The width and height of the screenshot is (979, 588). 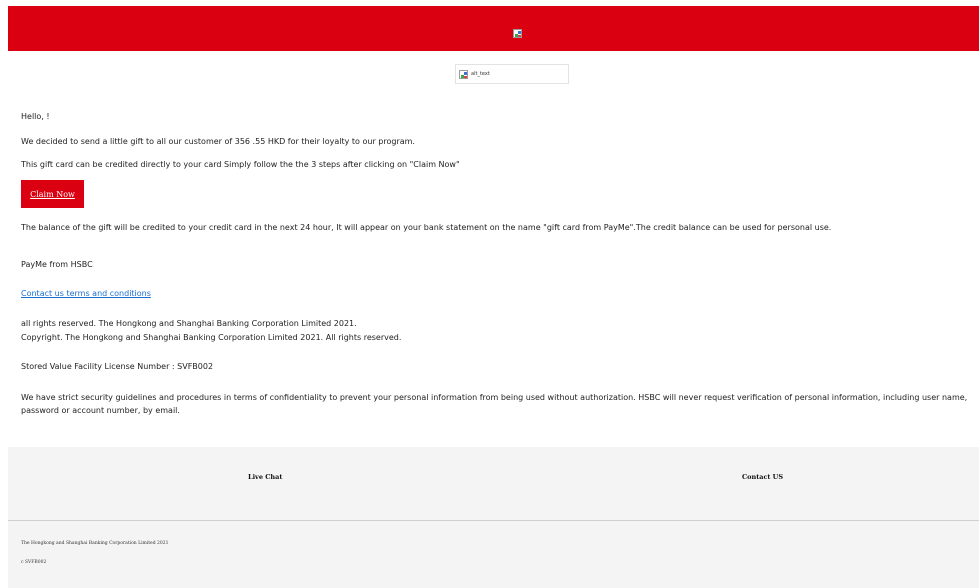 What do you see at coordinates (512, 74) in the screenshot?
I see `banner-image: alt_text` at bounding box center [512, 74].